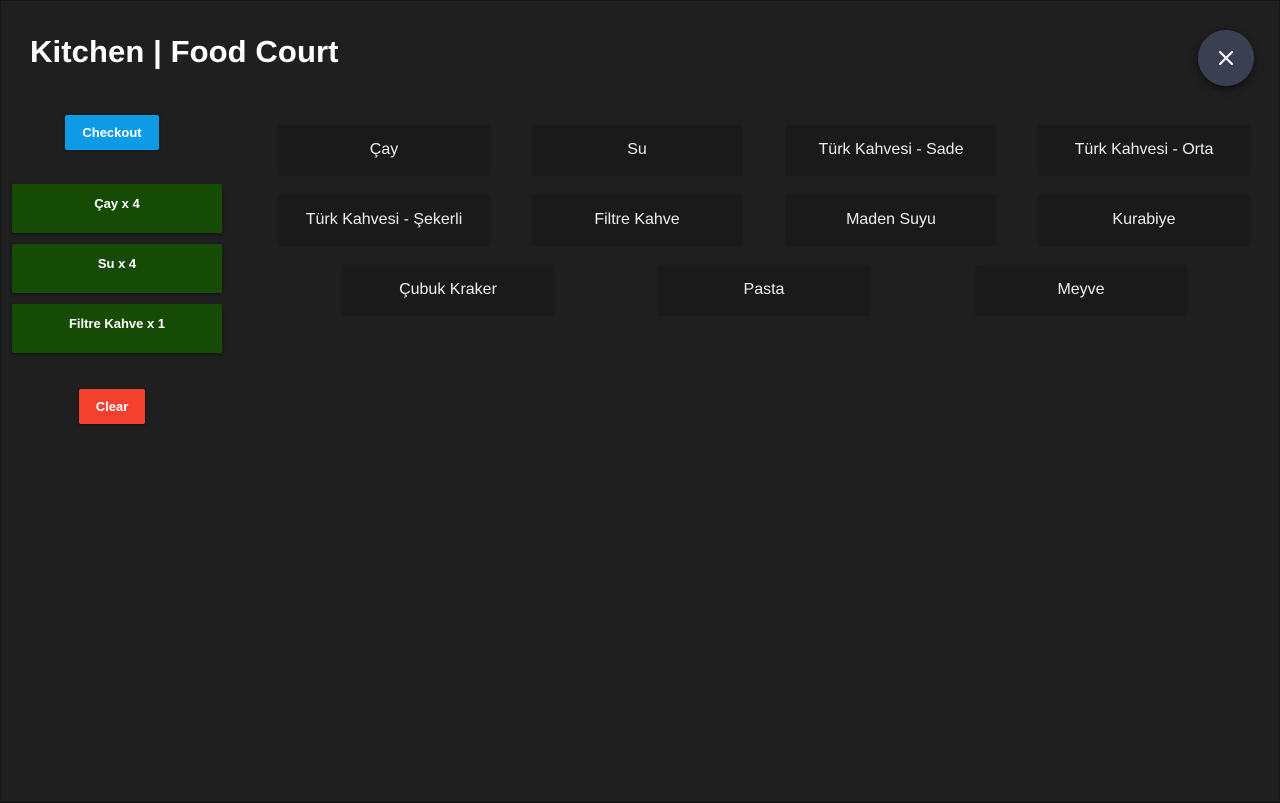  Describe the element at coordinates (448, 289) in the screenshot. I see `product-button-cubuk-kraker: Çubuk Kraker` at that location.